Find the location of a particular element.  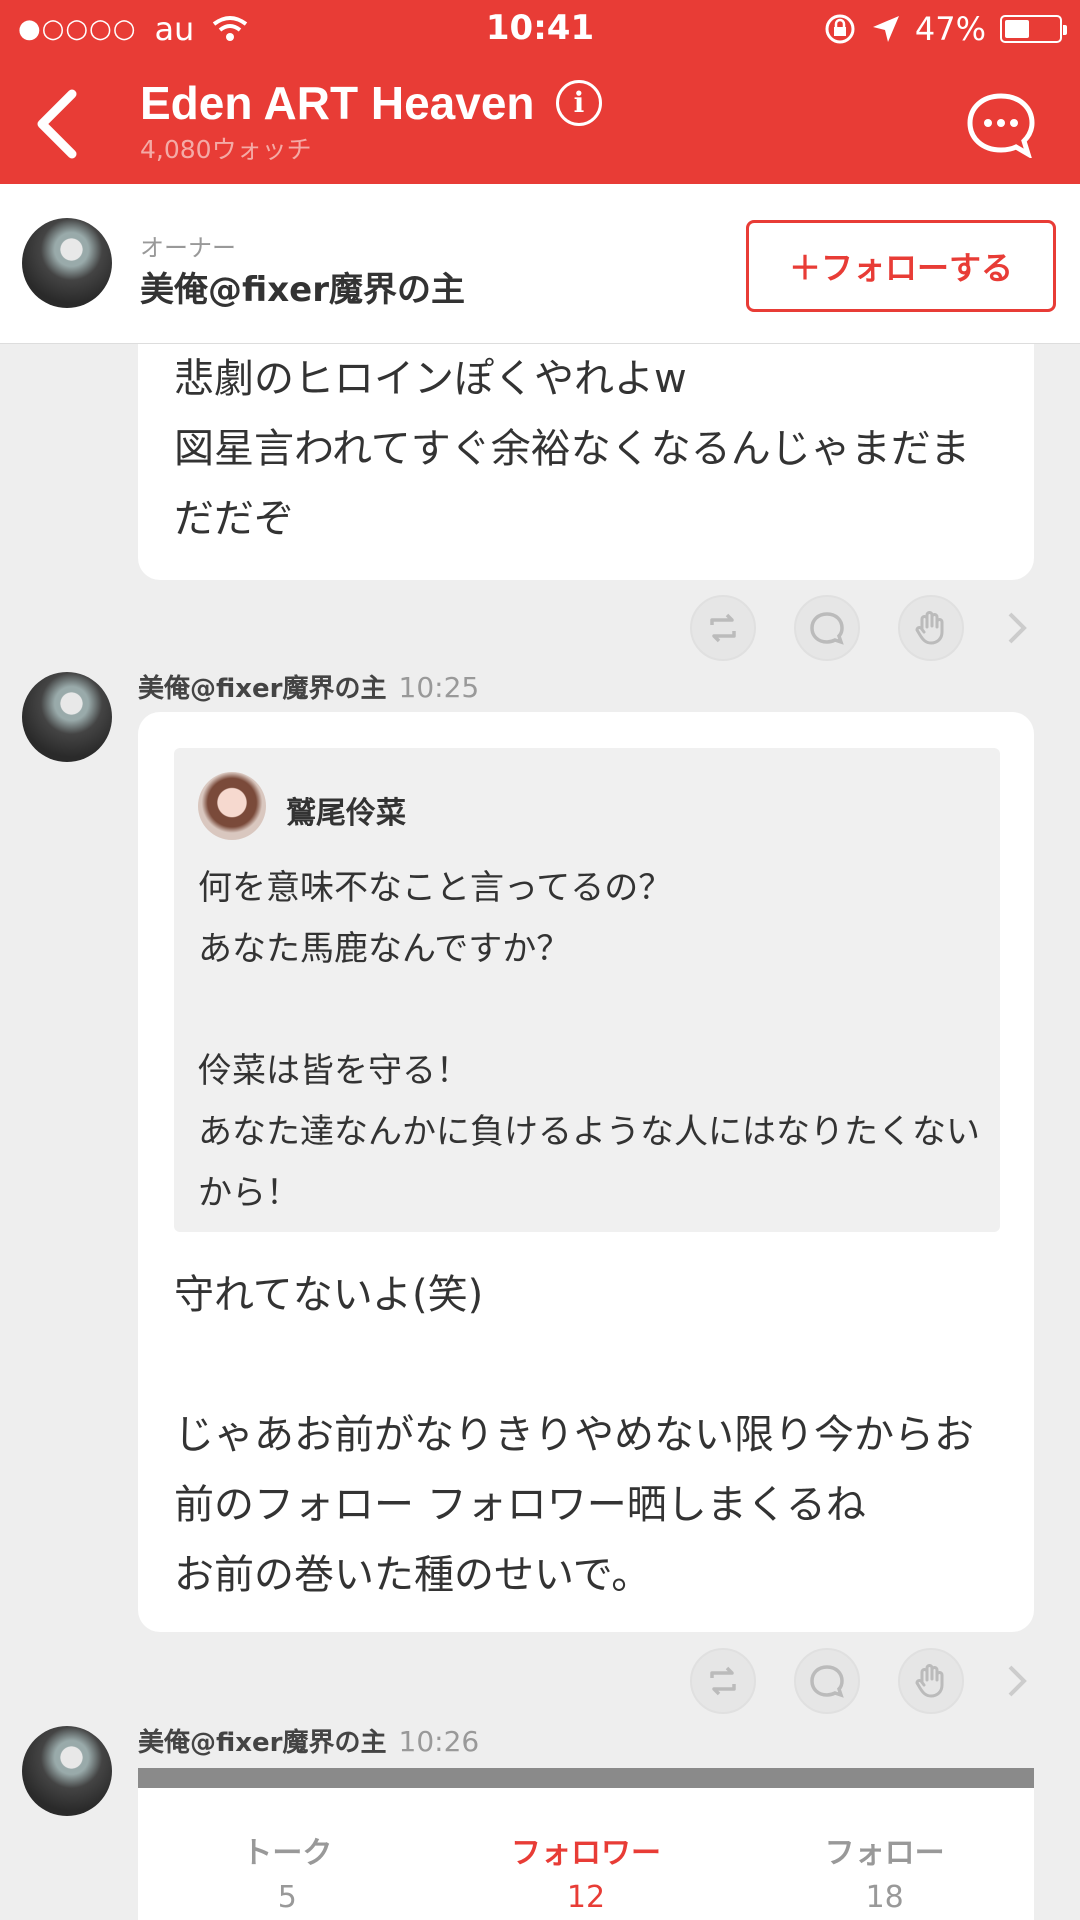

stat-label: フォロー is located at coordinates (884, 1853).